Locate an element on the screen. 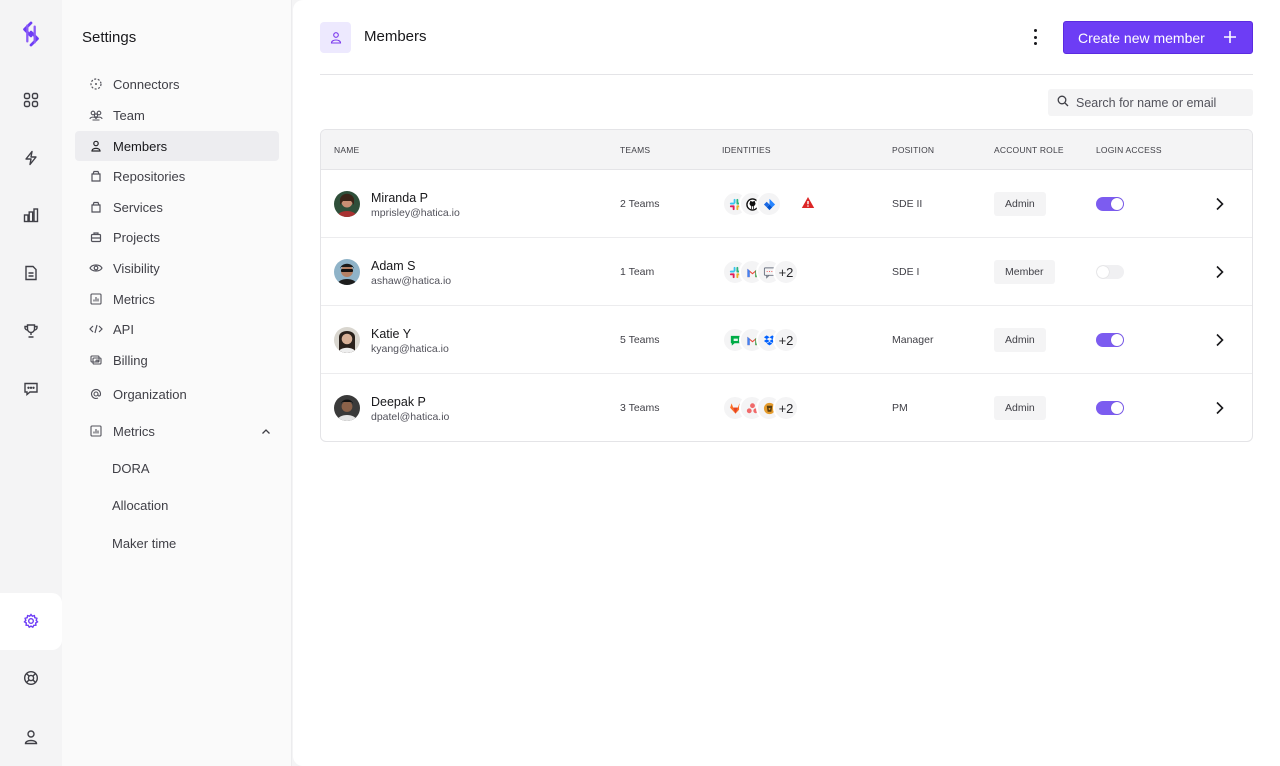 The width and height of the screenshot is (1280, 766). nav-item-connectors: Connectors is located at coordinates (177, 84).